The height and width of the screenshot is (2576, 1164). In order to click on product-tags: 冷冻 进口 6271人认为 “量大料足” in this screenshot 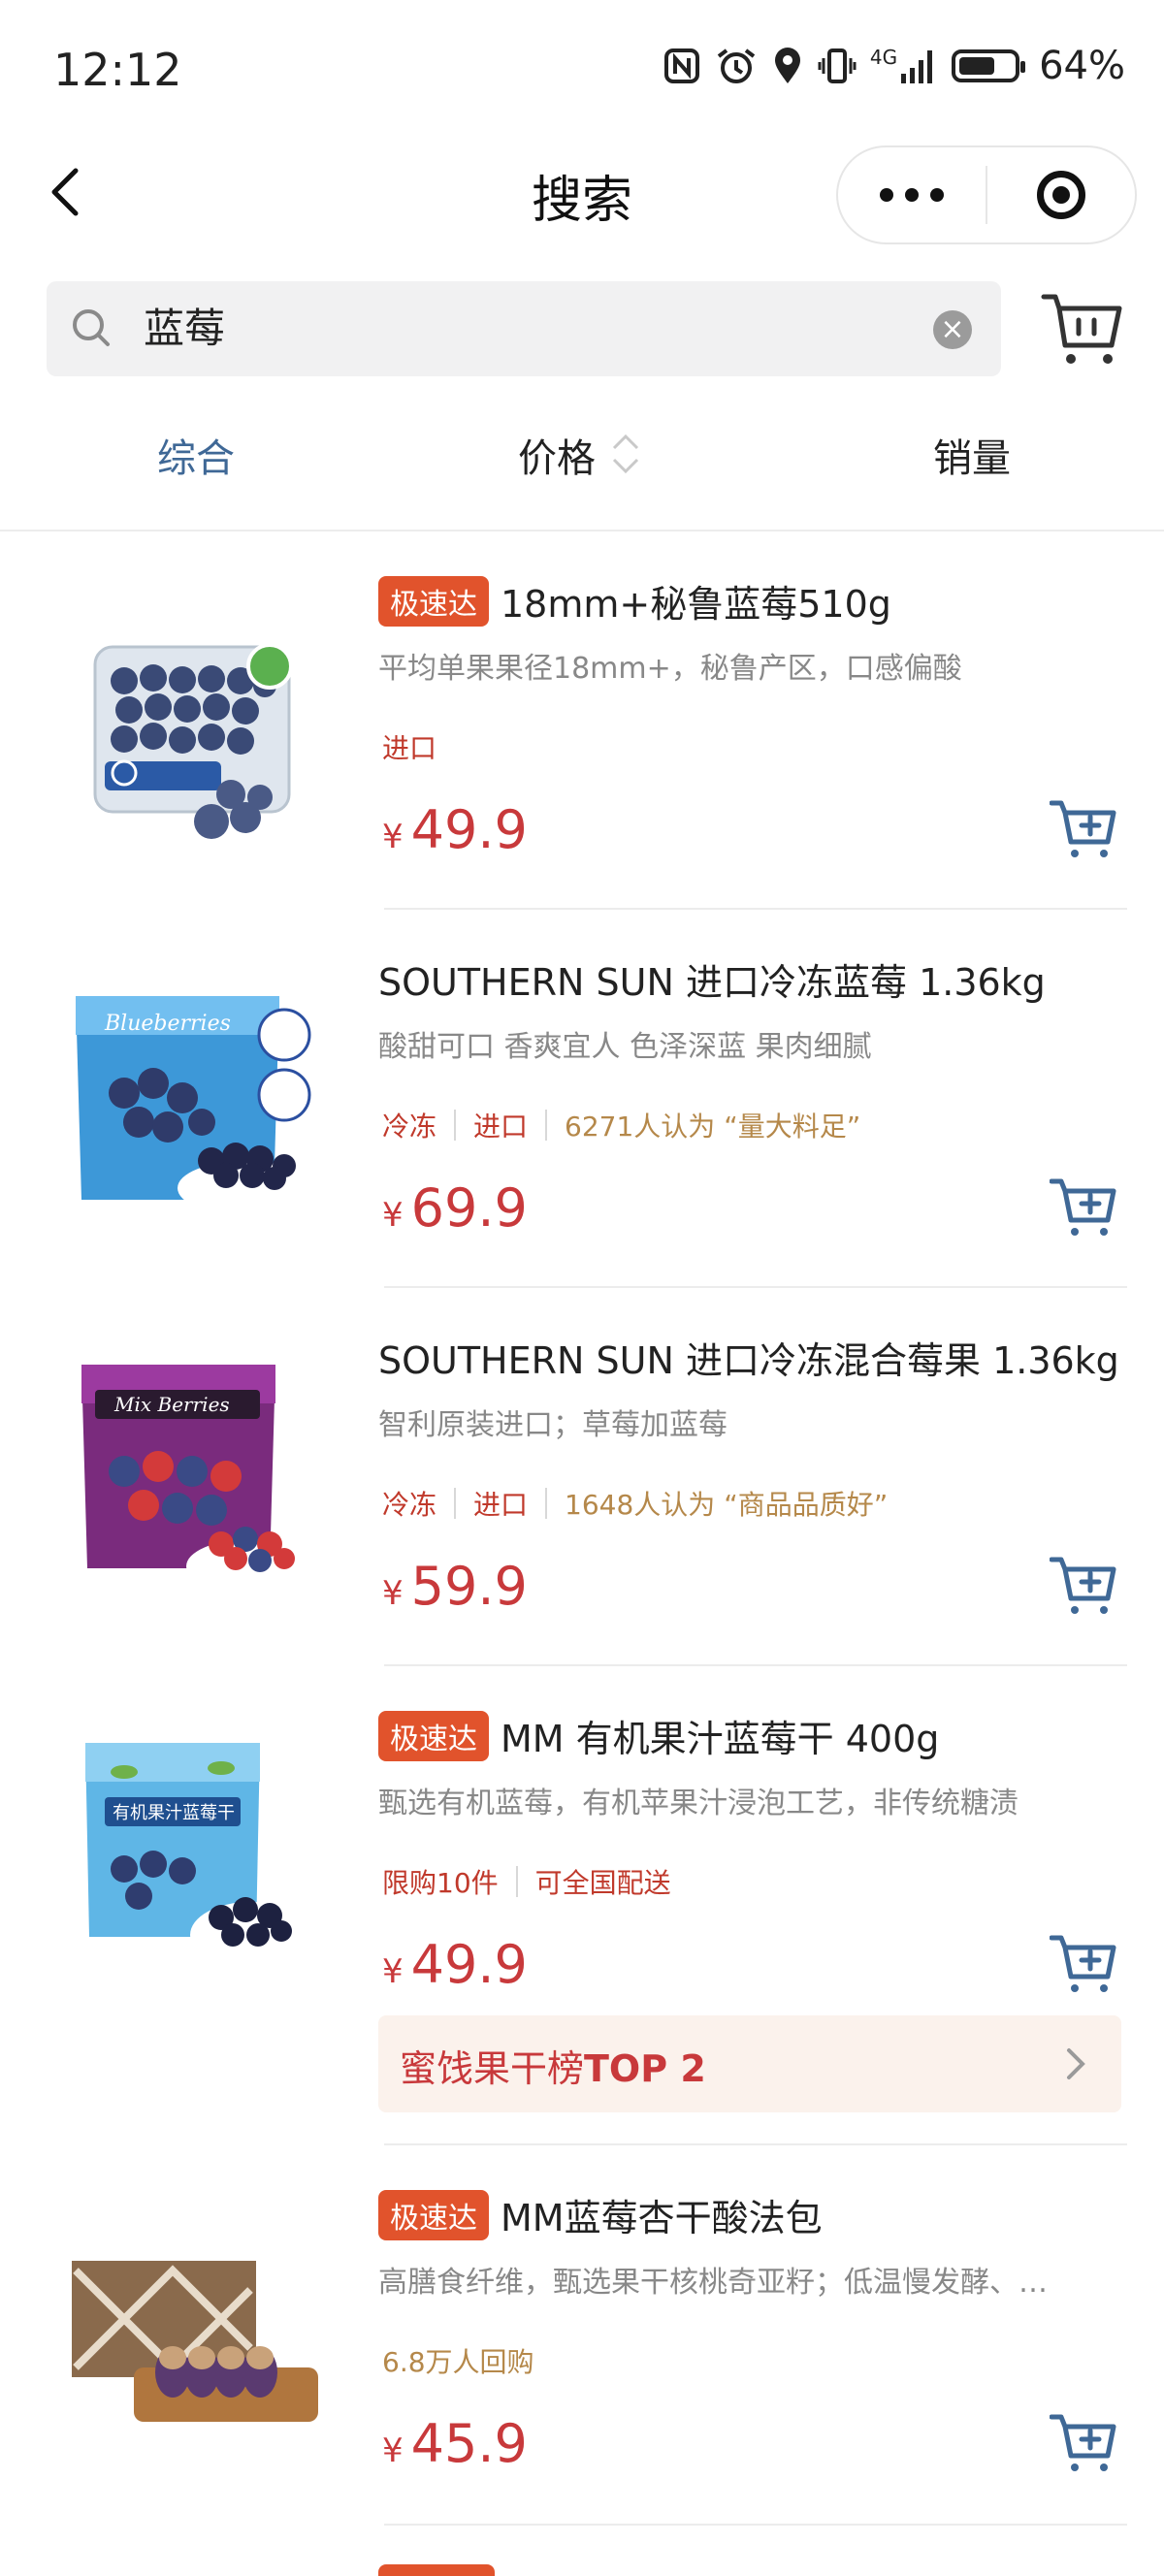, I will do `click(621, 1125)`.